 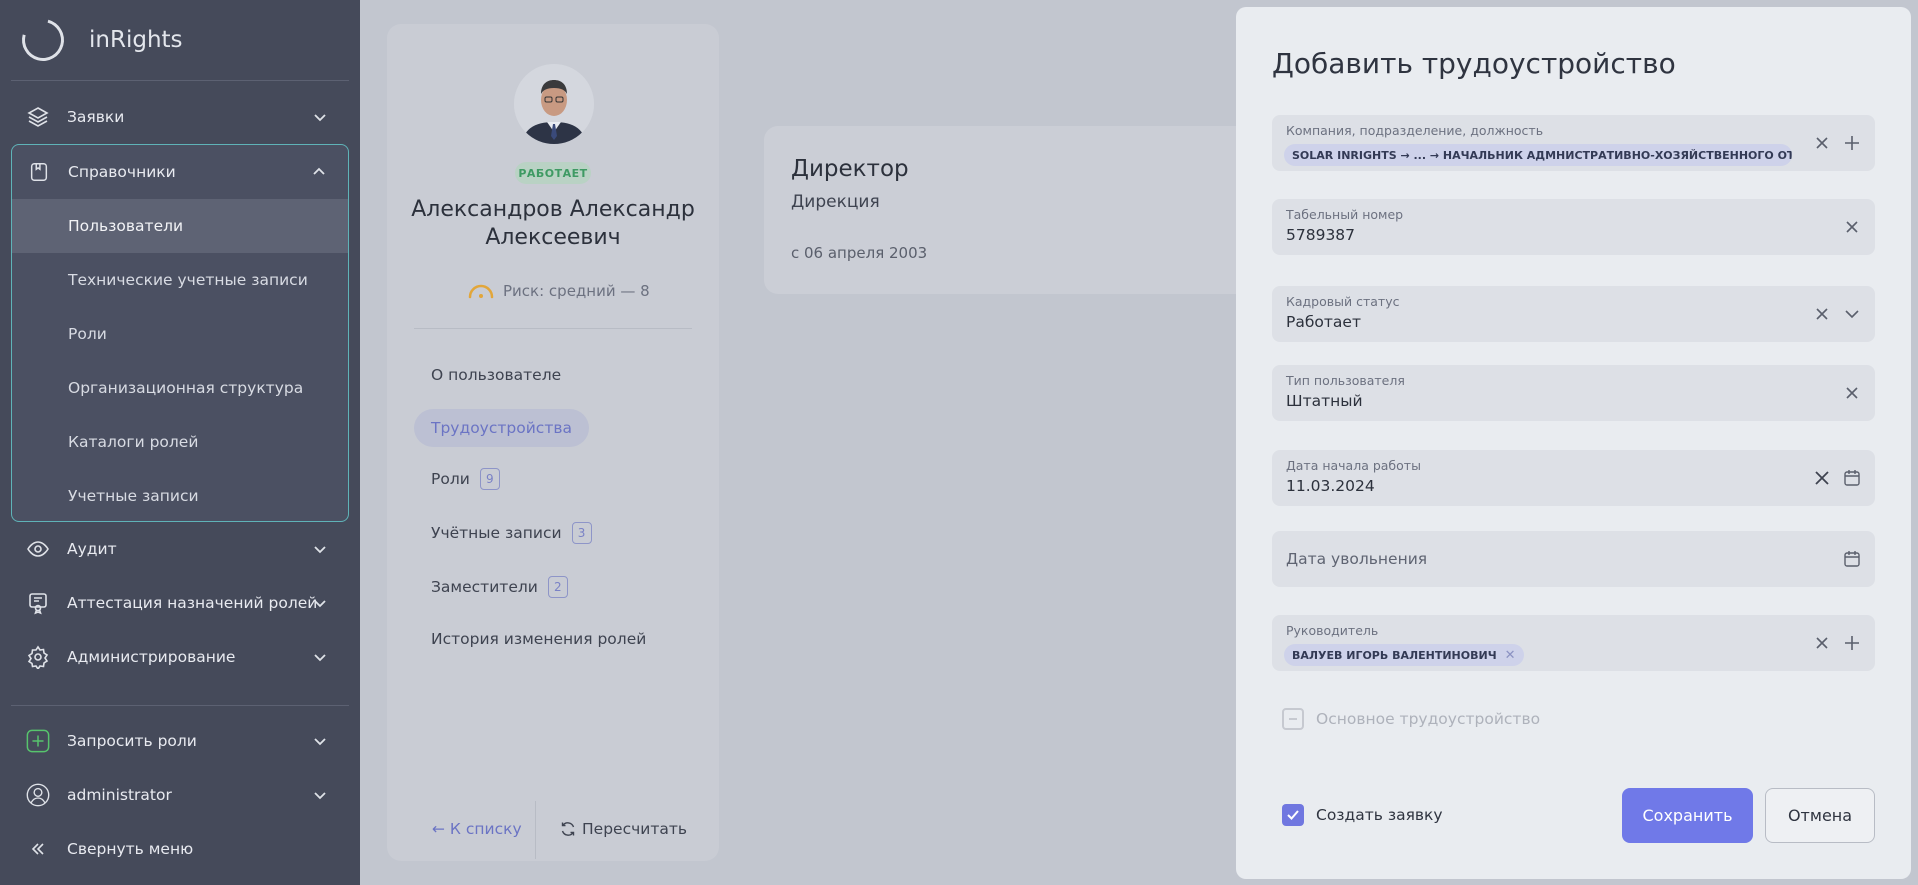 I want to click on nav-user-label: administrator, so click(x=119, y=795).